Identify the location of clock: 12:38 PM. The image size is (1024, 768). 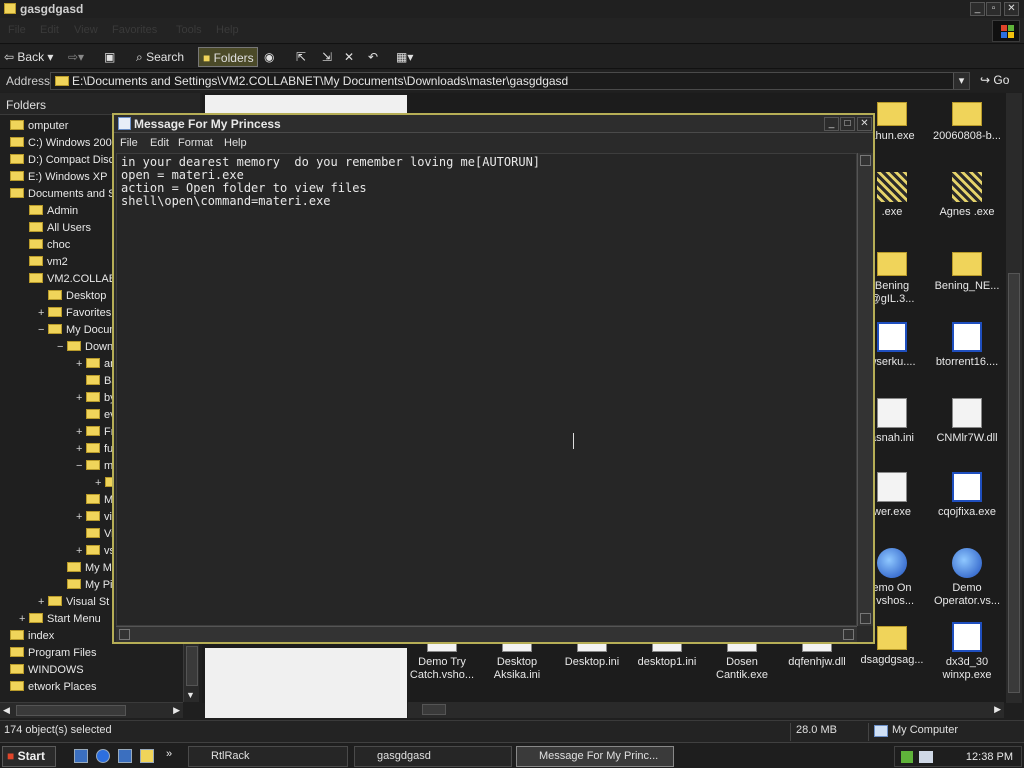
(989, 757).